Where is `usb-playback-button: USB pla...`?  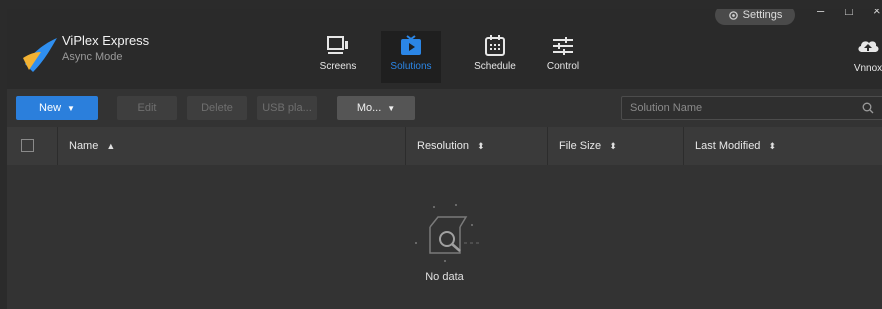
usb-playback-button: USB pla... is located at coordinates (287, 108).